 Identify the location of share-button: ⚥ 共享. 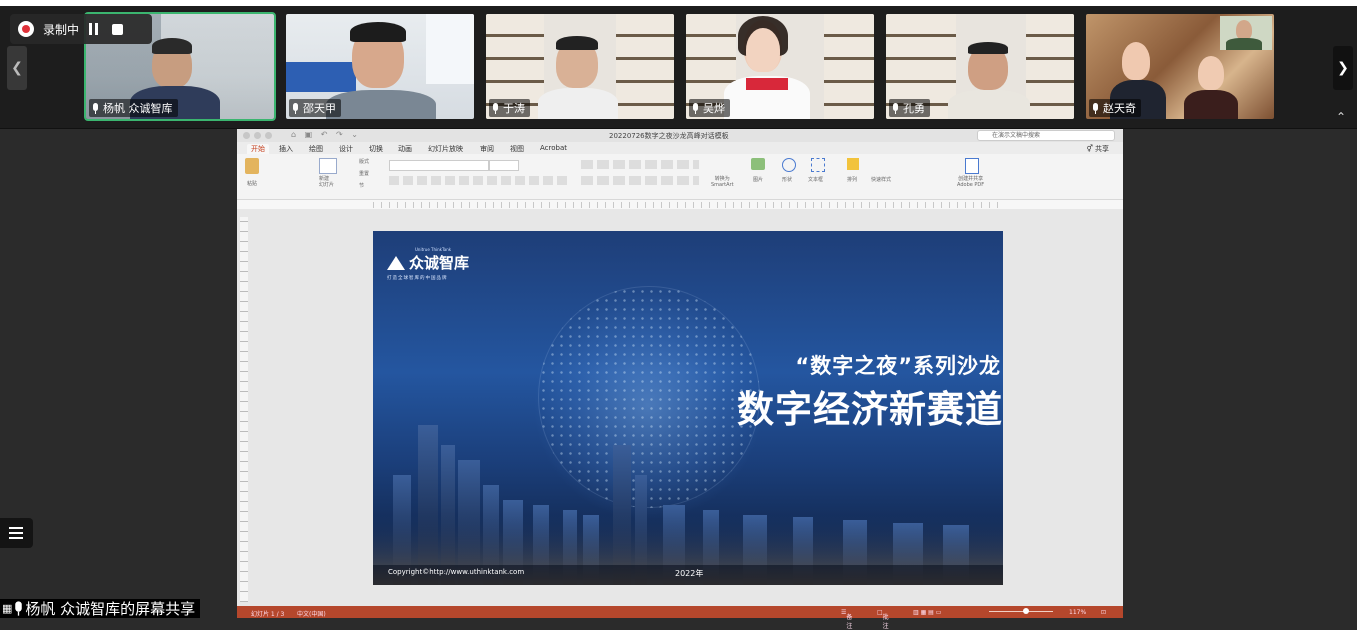
(1097, 149).